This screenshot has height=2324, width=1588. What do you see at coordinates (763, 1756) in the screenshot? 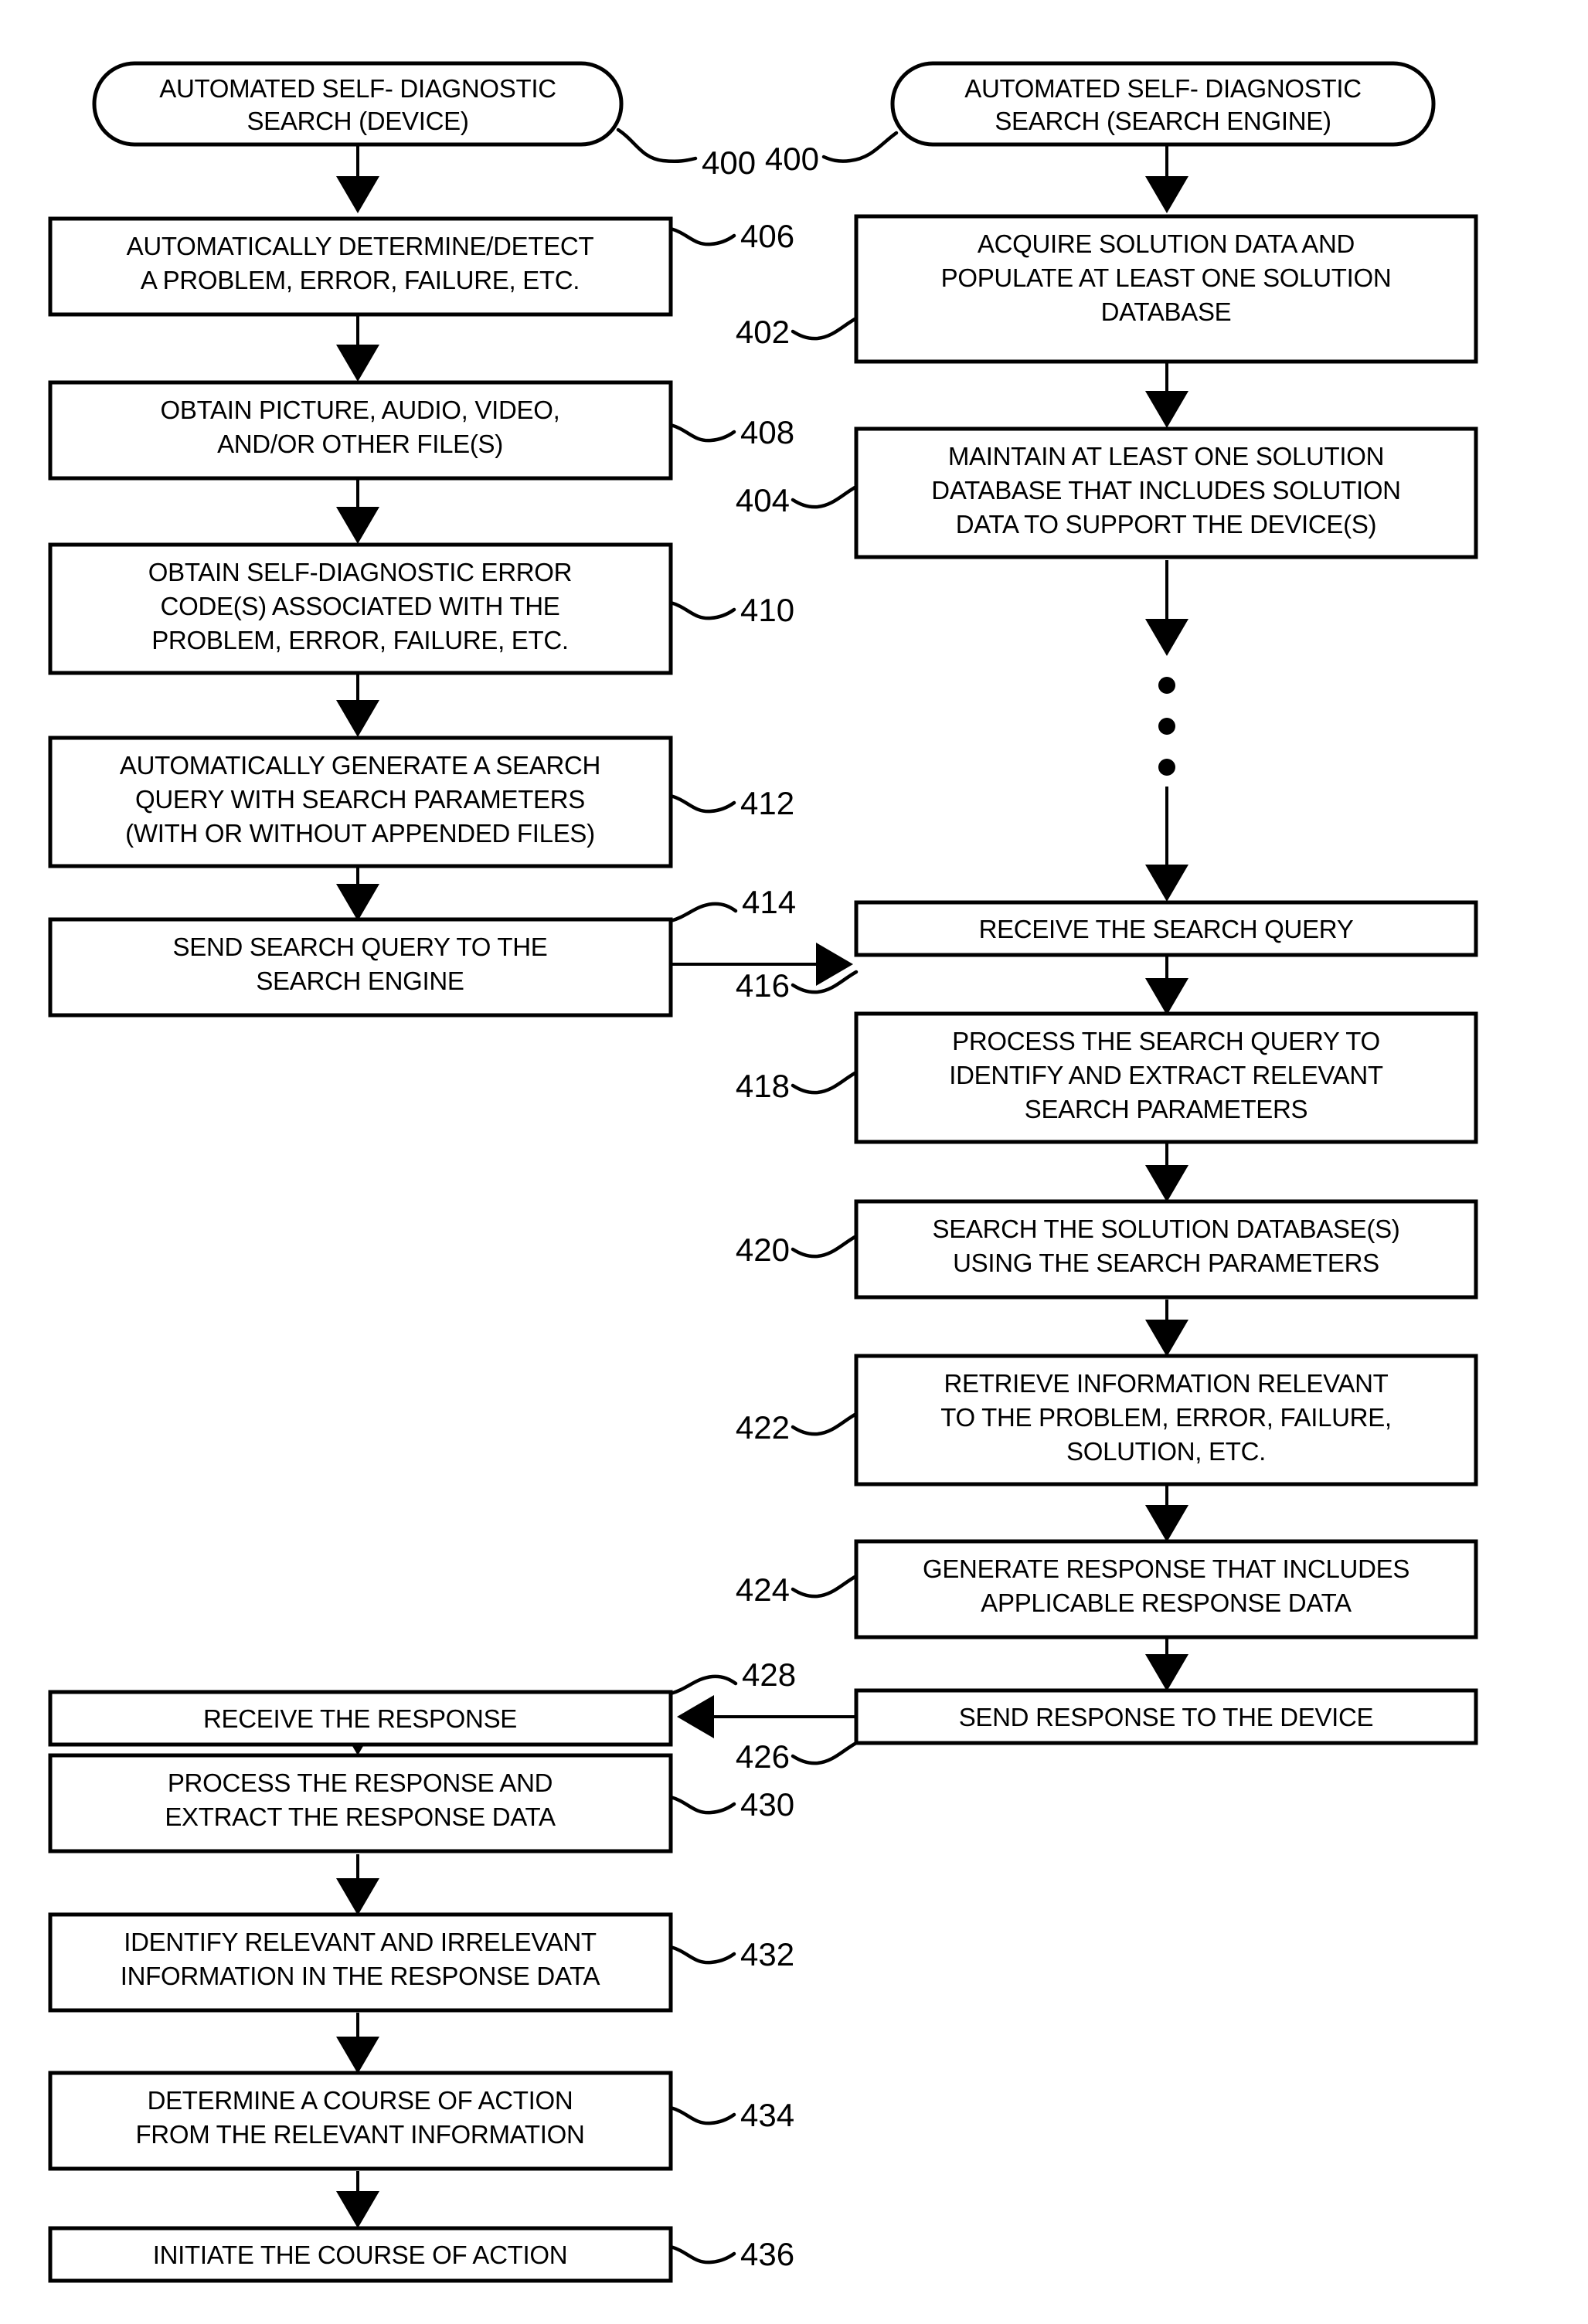
I see `ref-number-426: 426` at bounding box center [763, 1756].